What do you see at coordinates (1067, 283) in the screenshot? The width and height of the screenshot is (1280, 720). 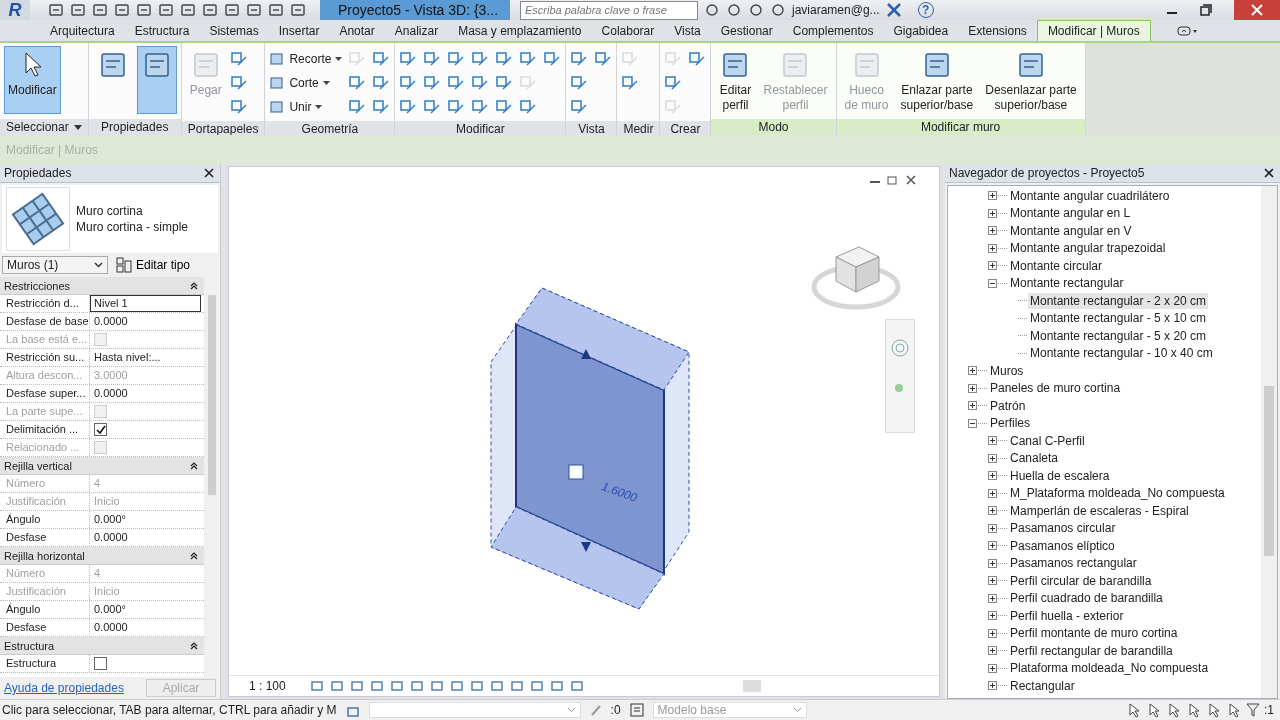 I see `tree-item: Montante rectangular` at bounding box center [1067, 283].